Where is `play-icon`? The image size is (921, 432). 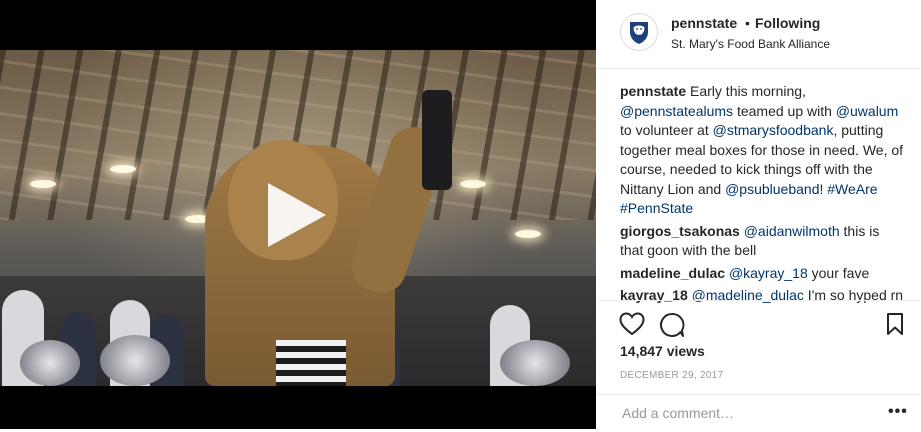
play-icon is located at coordinates (297, 215).